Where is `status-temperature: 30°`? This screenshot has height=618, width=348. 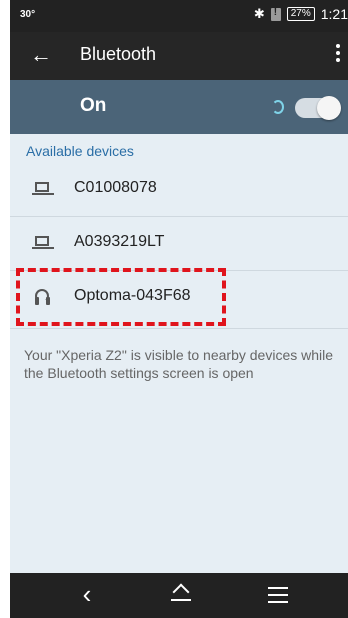 status-temperature: 30° is located at coordinates (28, 14).